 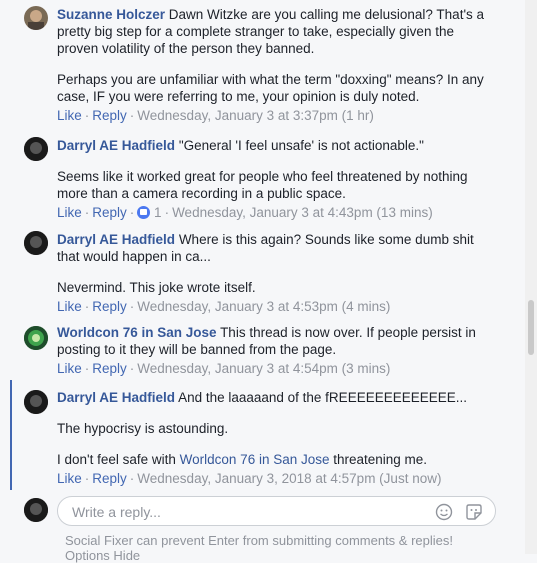 I want to click on sticker-icon, so click(x=474, y=512).